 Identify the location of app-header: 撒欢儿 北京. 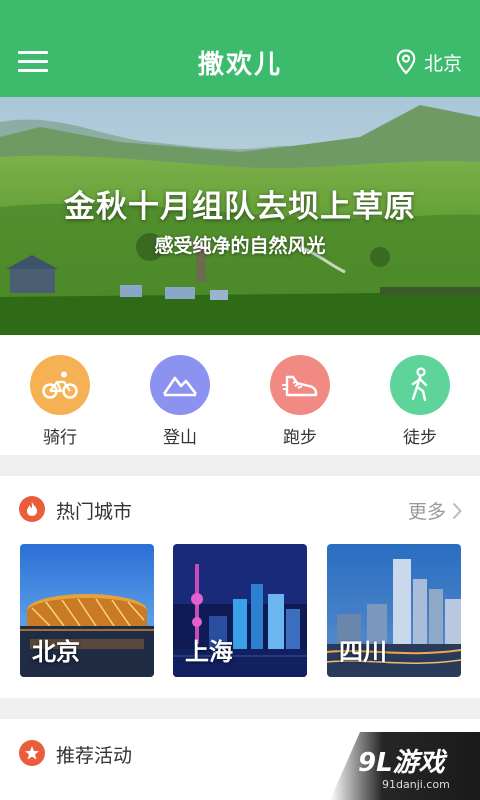
(240, 48).